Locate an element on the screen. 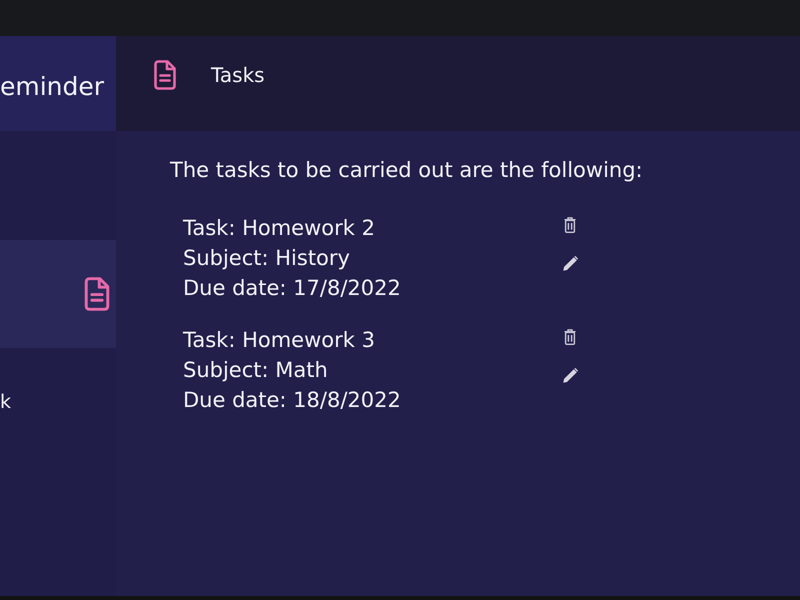 This screenshot has height=600, width=800. app-title: eminder is located at coordinates (52, 86).